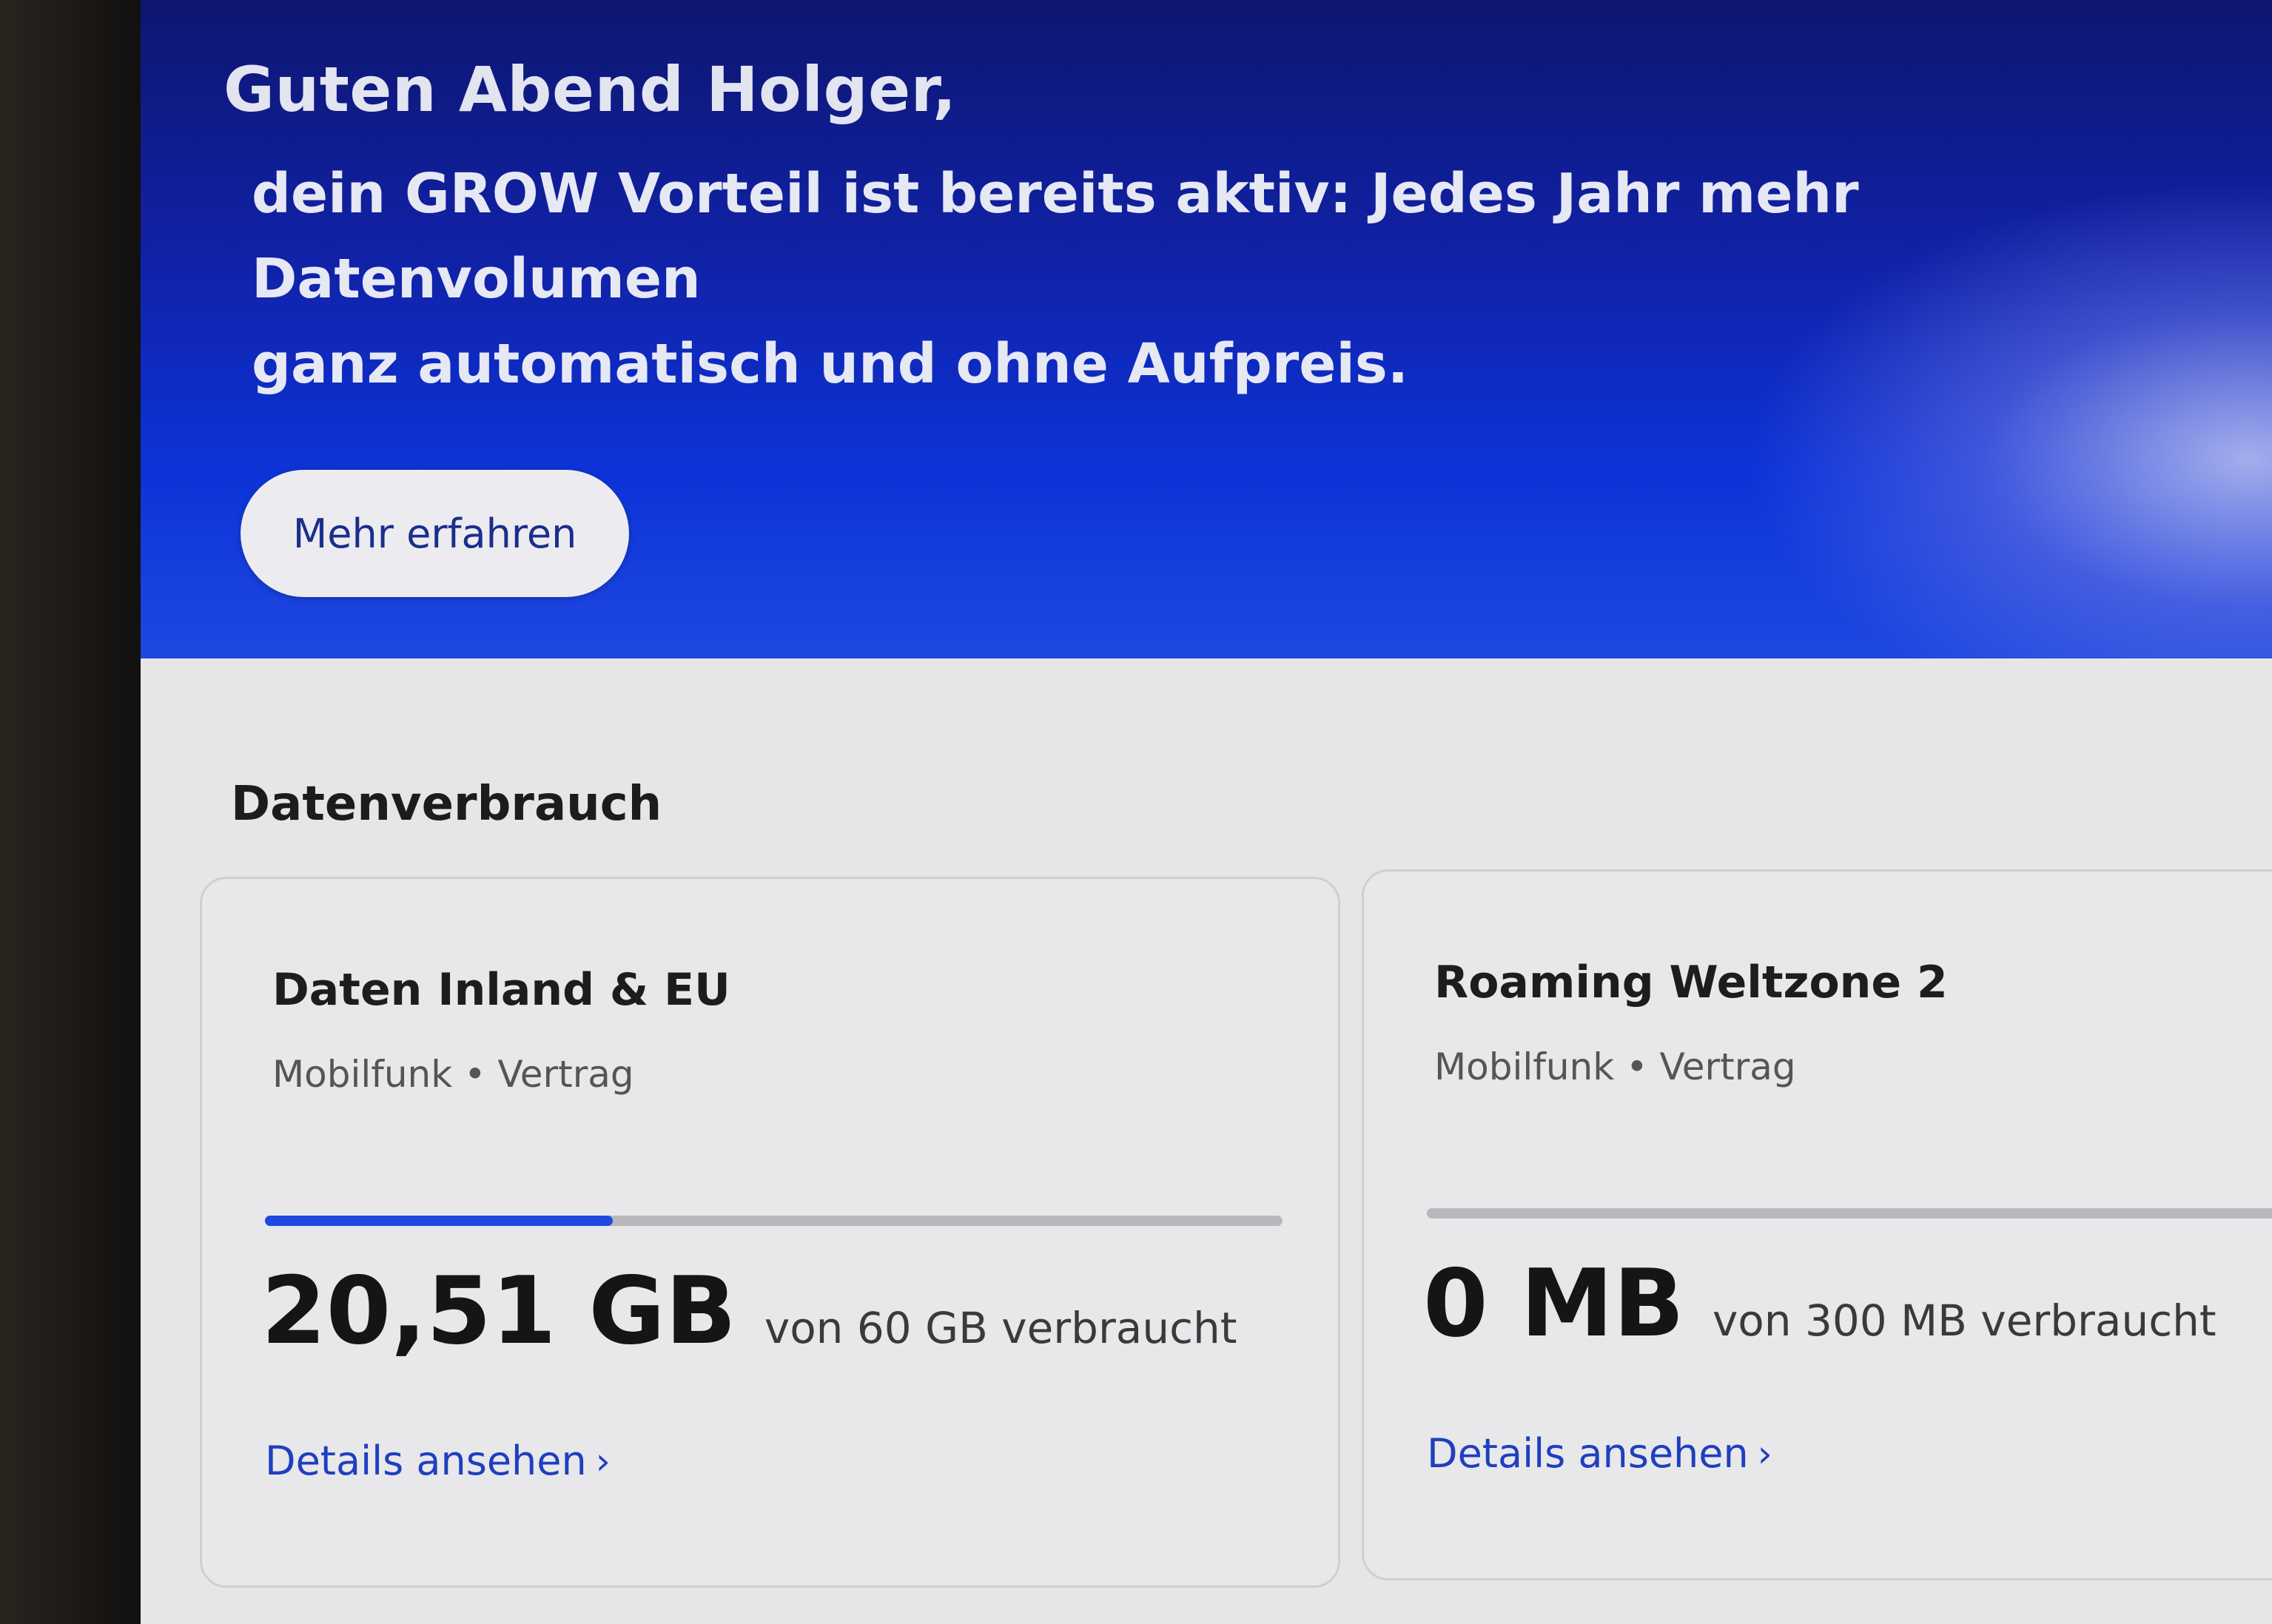 This screenshot has height=1624, width=2272. I want to click on learn-more-button: Mehr erfahren, so click(435, 533).